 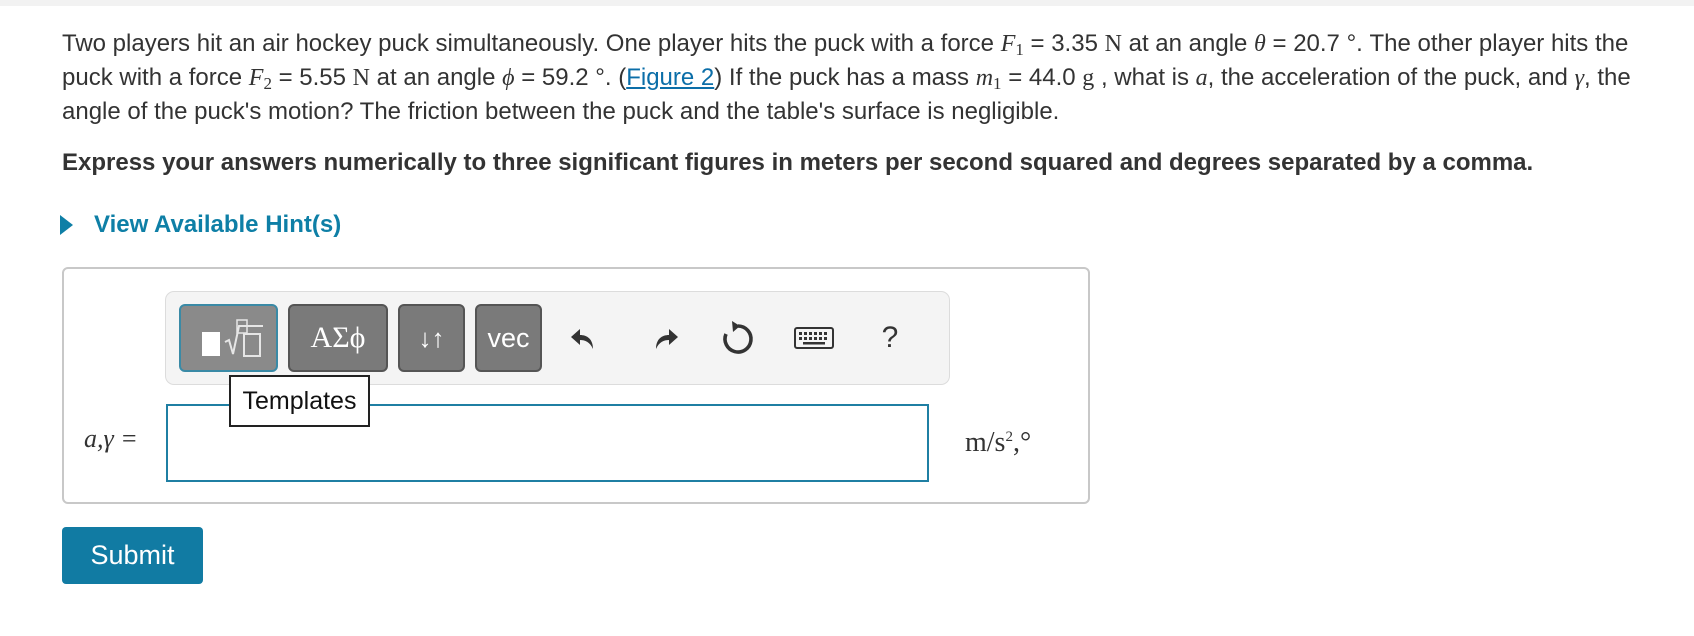 What do you see at coordinates (256, 78) in the screenshot?
I see `force2-symbol: F` at bounding box center [256, 78].